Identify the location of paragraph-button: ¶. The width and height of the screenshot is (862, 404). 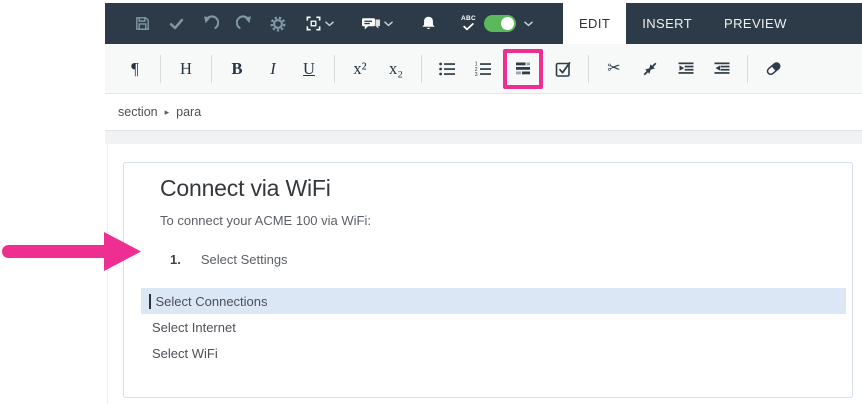
(135, 69).